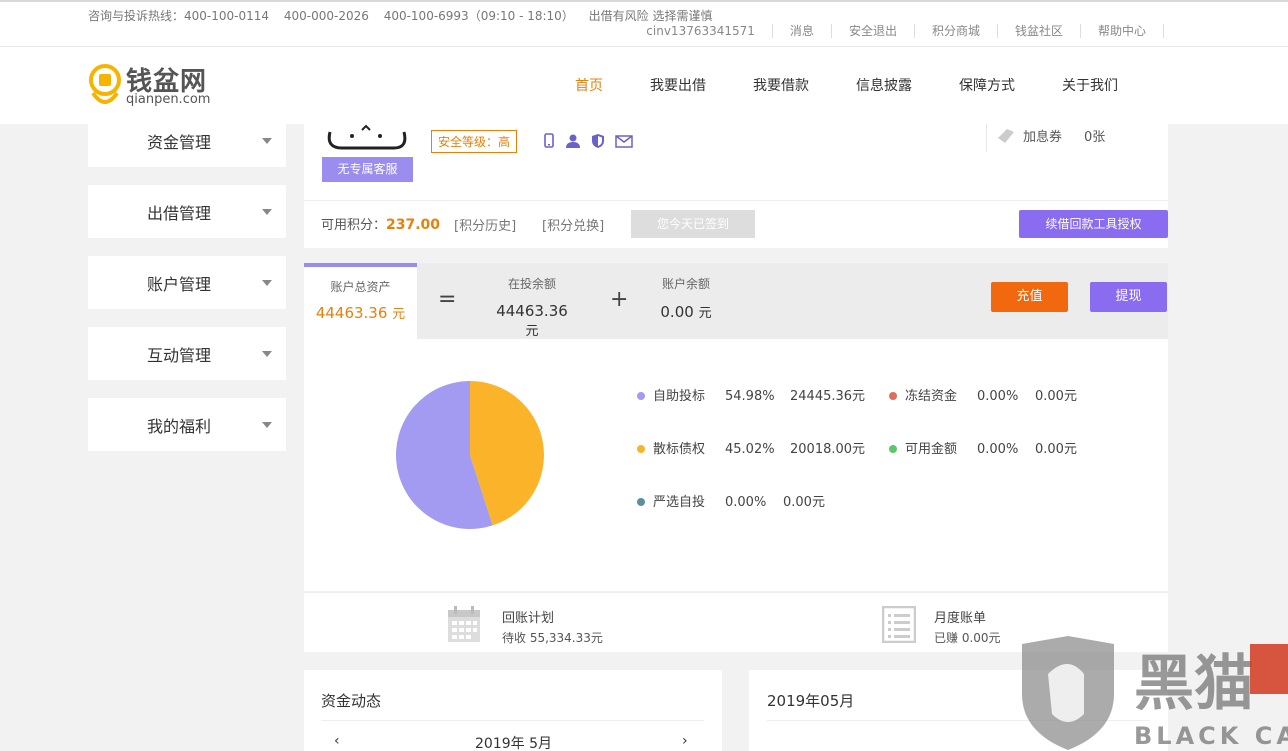  What do you see at coordinates (931, 449) in the screenshot?
I see `legend-name: 可用金额` at bounding box center [931, 449].